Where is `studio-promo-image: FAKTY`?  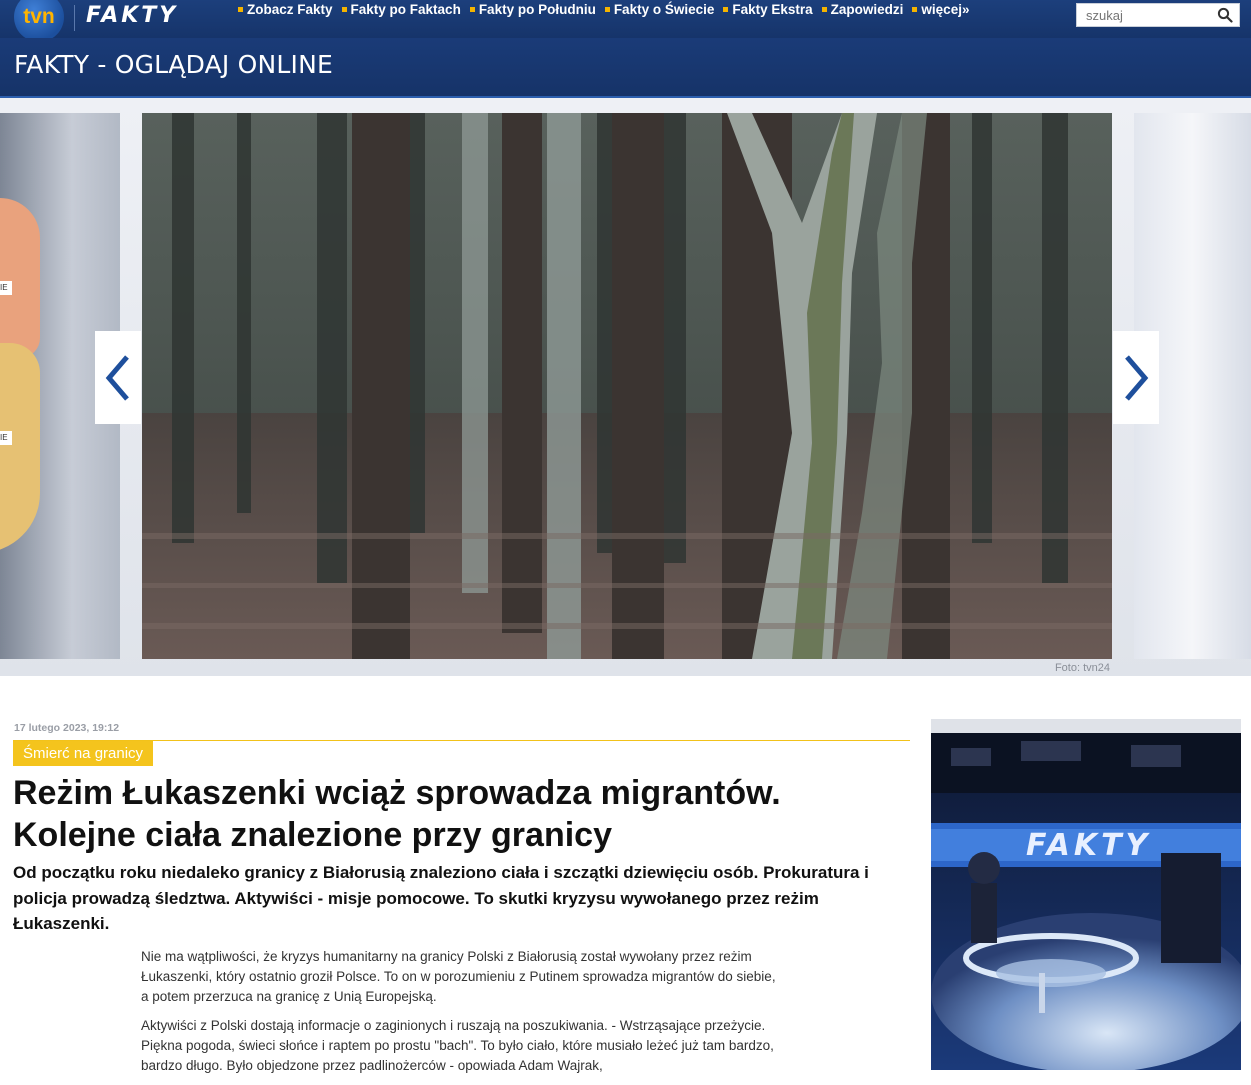
studio-promo-image: FAKTY is located at coordinates (1086, 894).